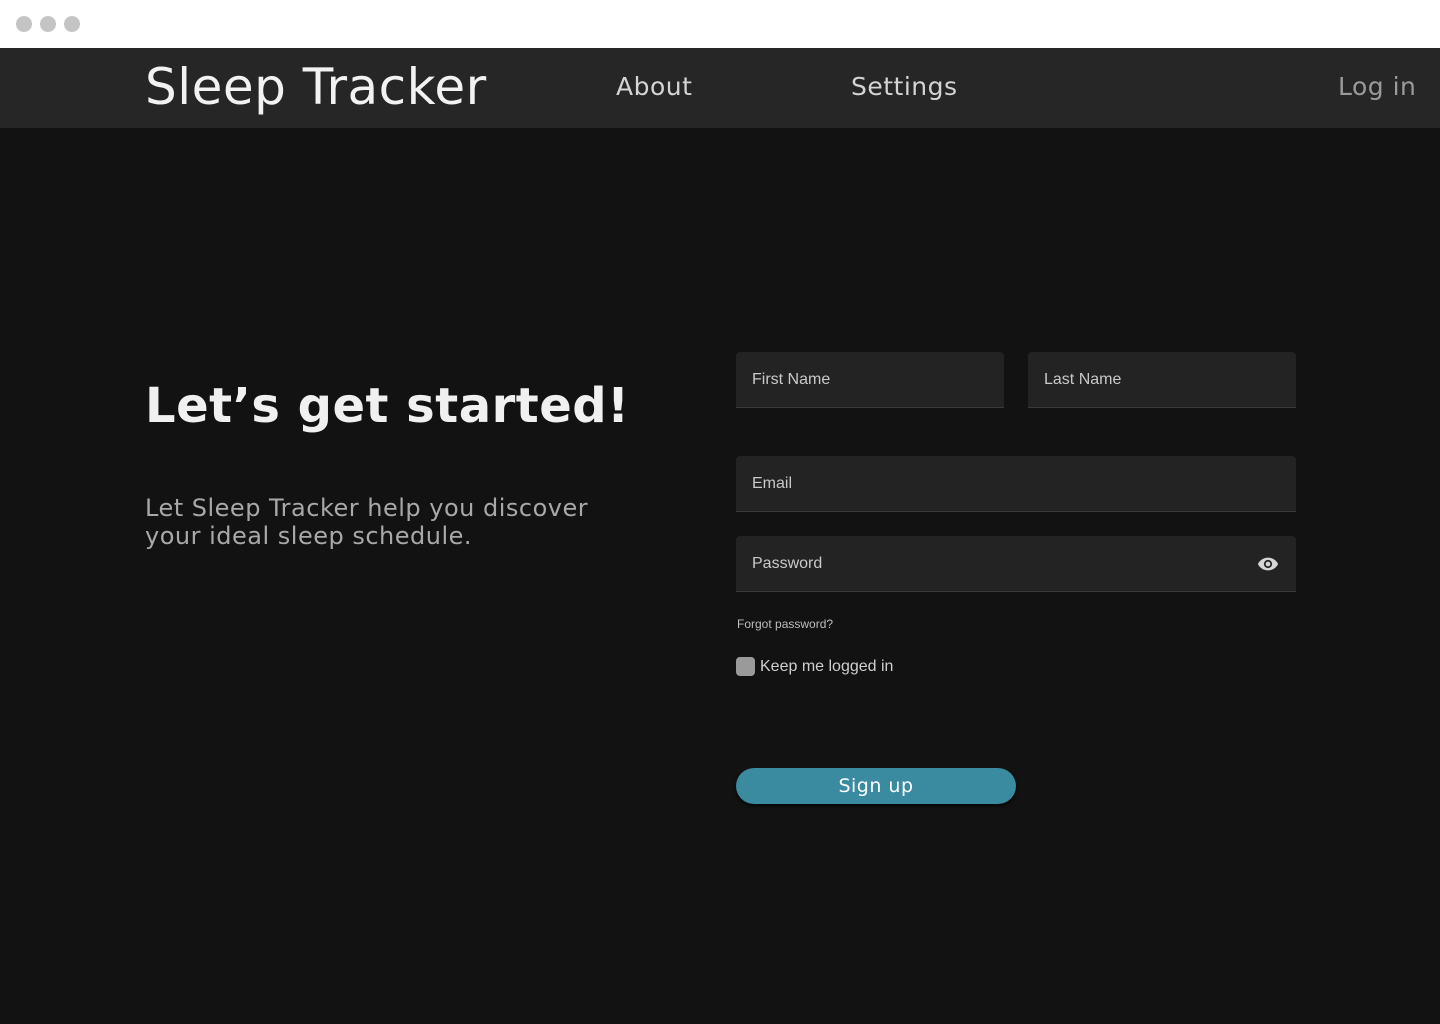 Image resolution: width=1440 pixels, height=1024 pixels. Describe the element at coordinates (904, 87) in the screenshot. I see `nav-link-settings: Settings` at that location.